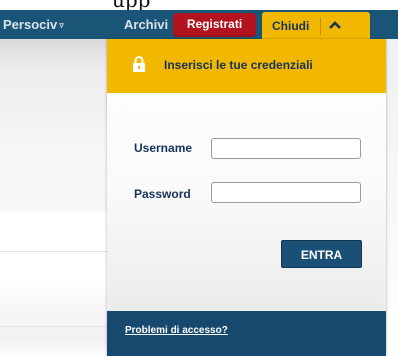 The height and width of the screenshot is (356, 398). I want to click on chevron-up-icon, so click(335, 25).